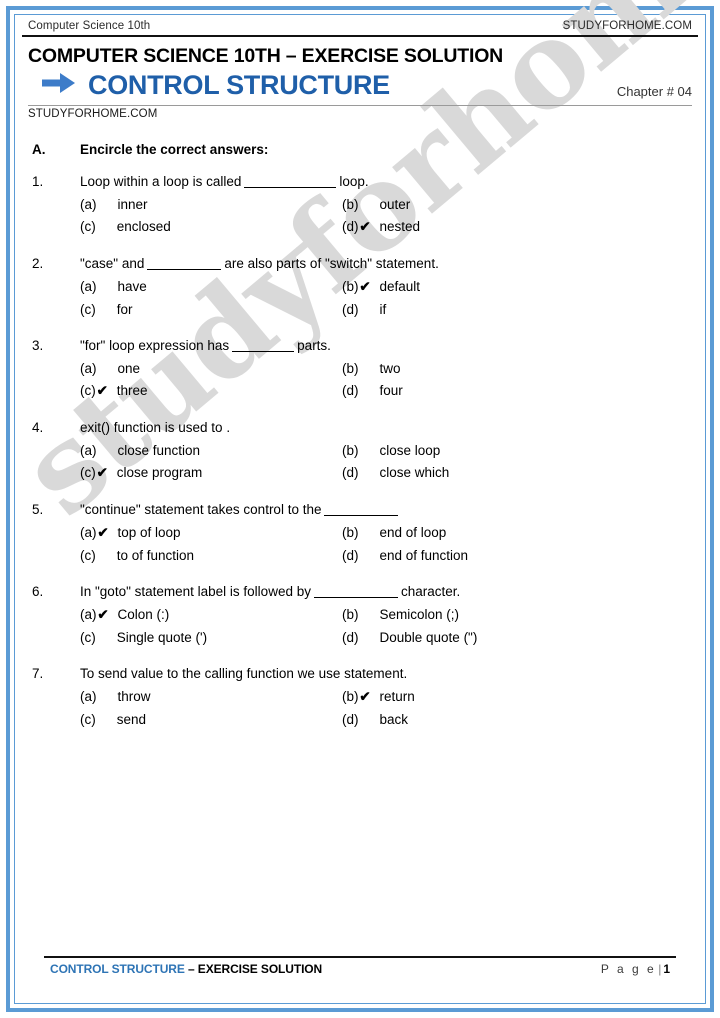 The image size is (720, 1018). I want to click on question-text-before: "for" loop expression has, so click(155, 345).